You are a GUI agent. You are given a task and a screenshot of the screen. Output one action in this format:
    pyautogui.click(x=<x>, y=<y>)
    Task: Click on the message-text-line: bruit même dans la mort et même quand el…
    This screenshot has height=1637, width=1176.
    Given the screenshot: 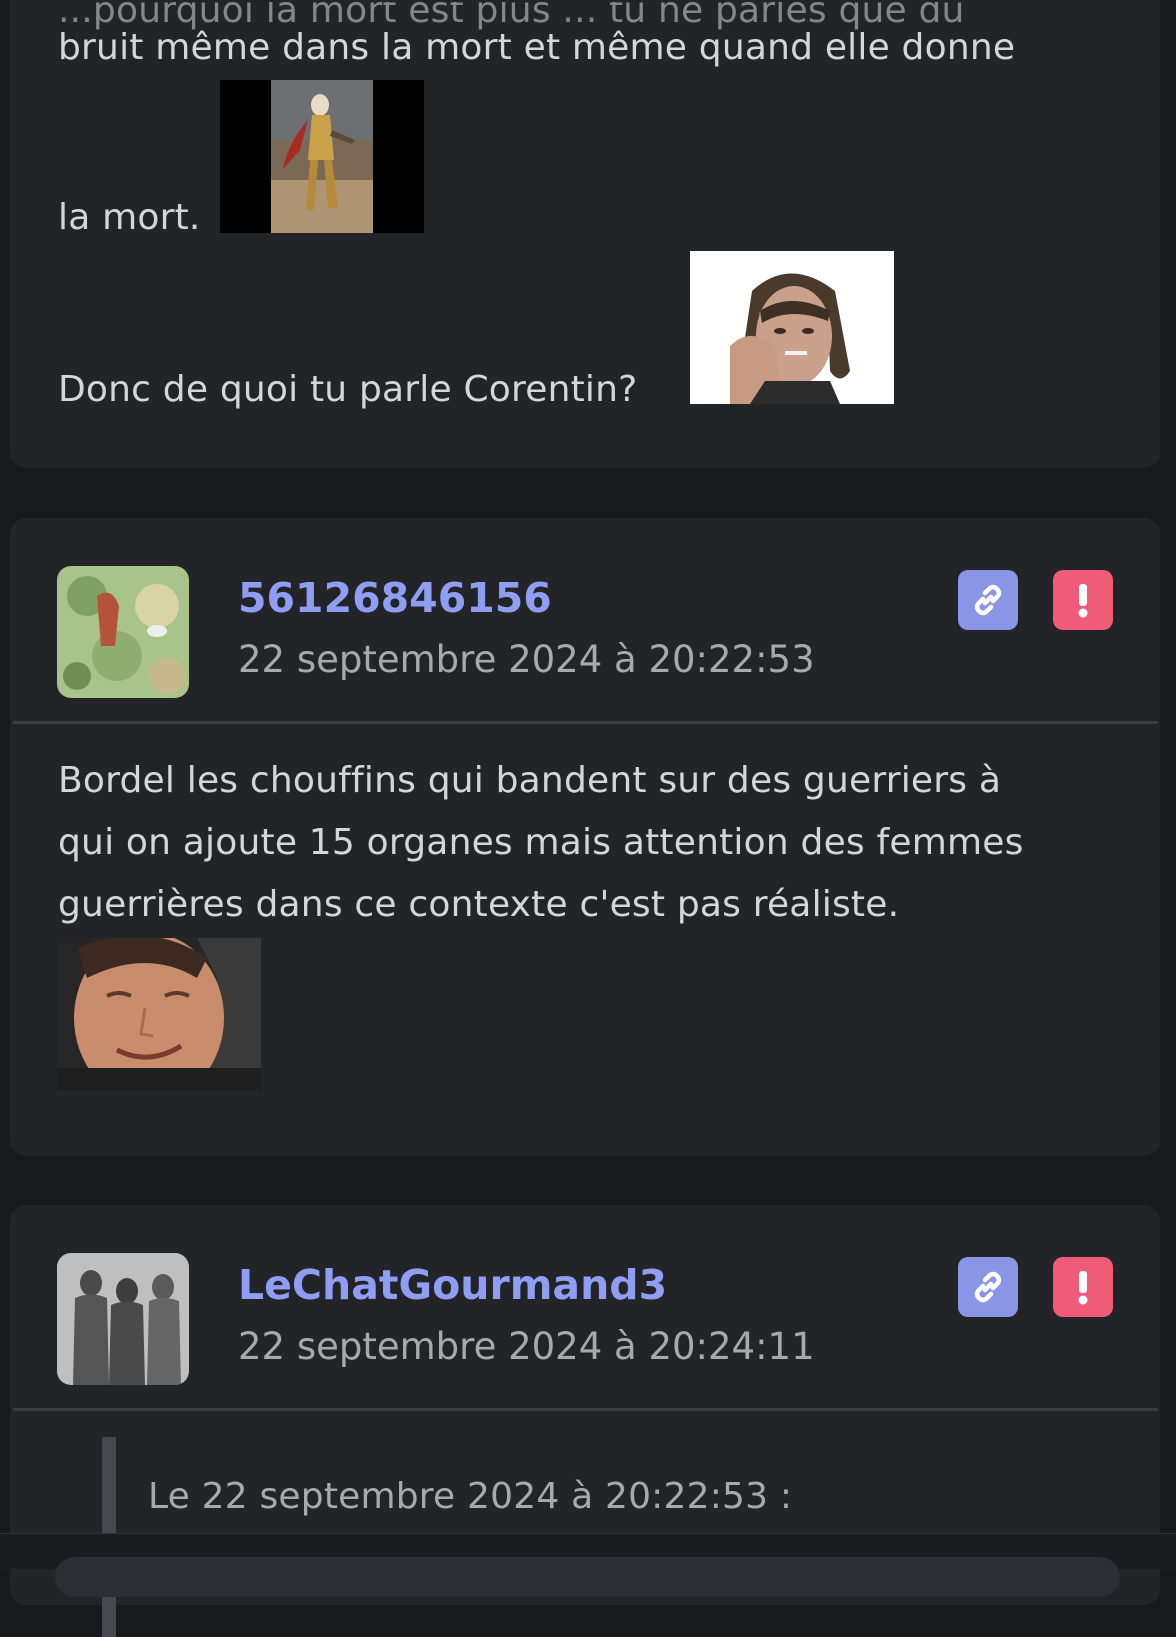 What is the action you would take?
    pyautogui.click(x=537, y=47)
    